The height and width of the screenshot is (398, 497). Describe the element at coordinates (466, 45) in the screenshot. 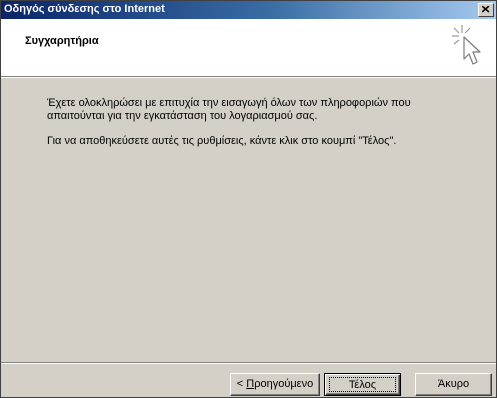

I see `wizard-cursor-icon` at that location.